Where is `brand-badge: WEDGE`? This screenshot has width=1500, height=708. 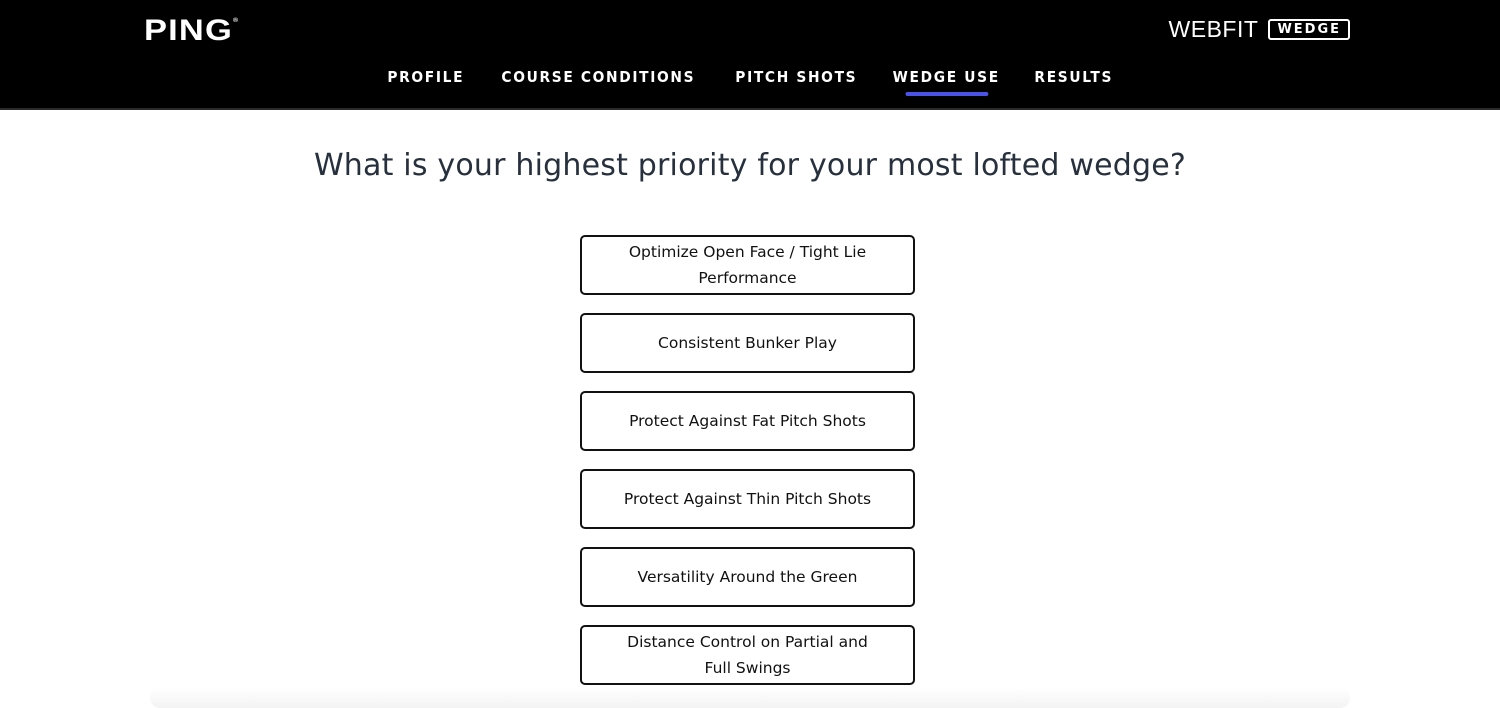
brand-badge: WEDGE is located at coordinates (1309, 29).